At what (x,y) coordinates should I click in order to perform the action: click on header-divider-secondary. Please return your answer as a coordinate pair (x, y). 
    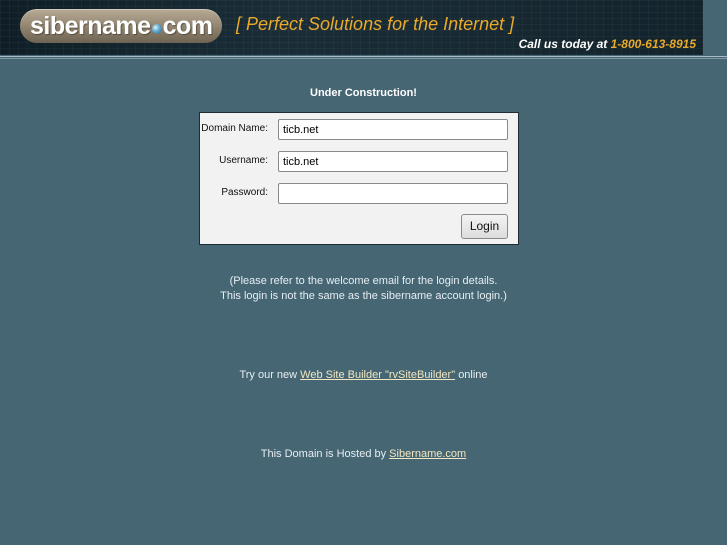
    Looking at the image, I should click on (363, 58).